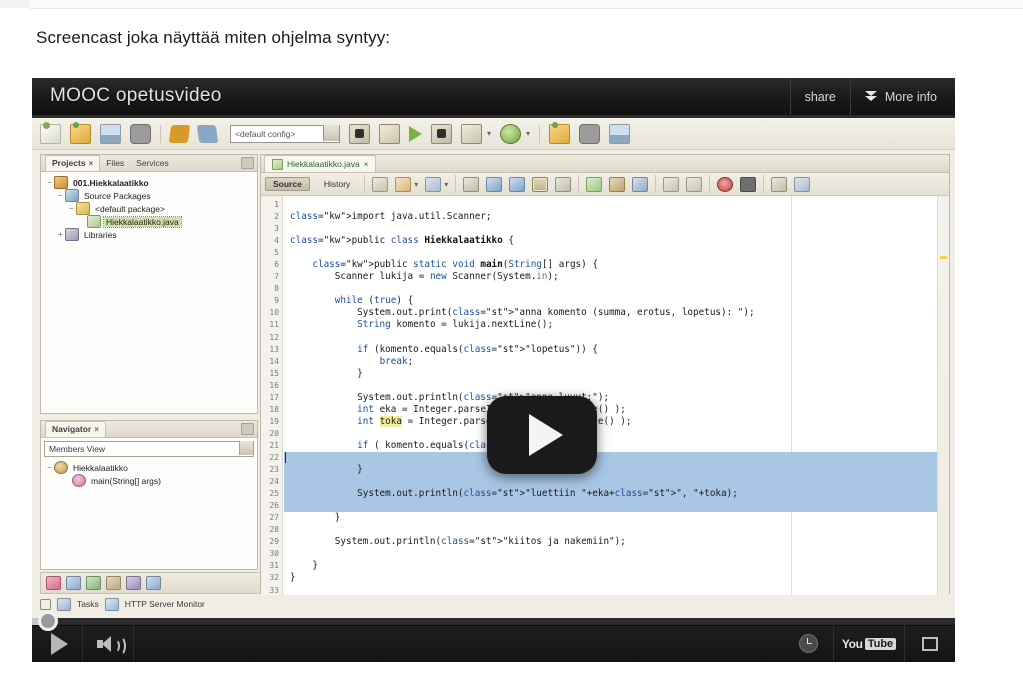  I want to click on search-results-icon, so click(153, 583).